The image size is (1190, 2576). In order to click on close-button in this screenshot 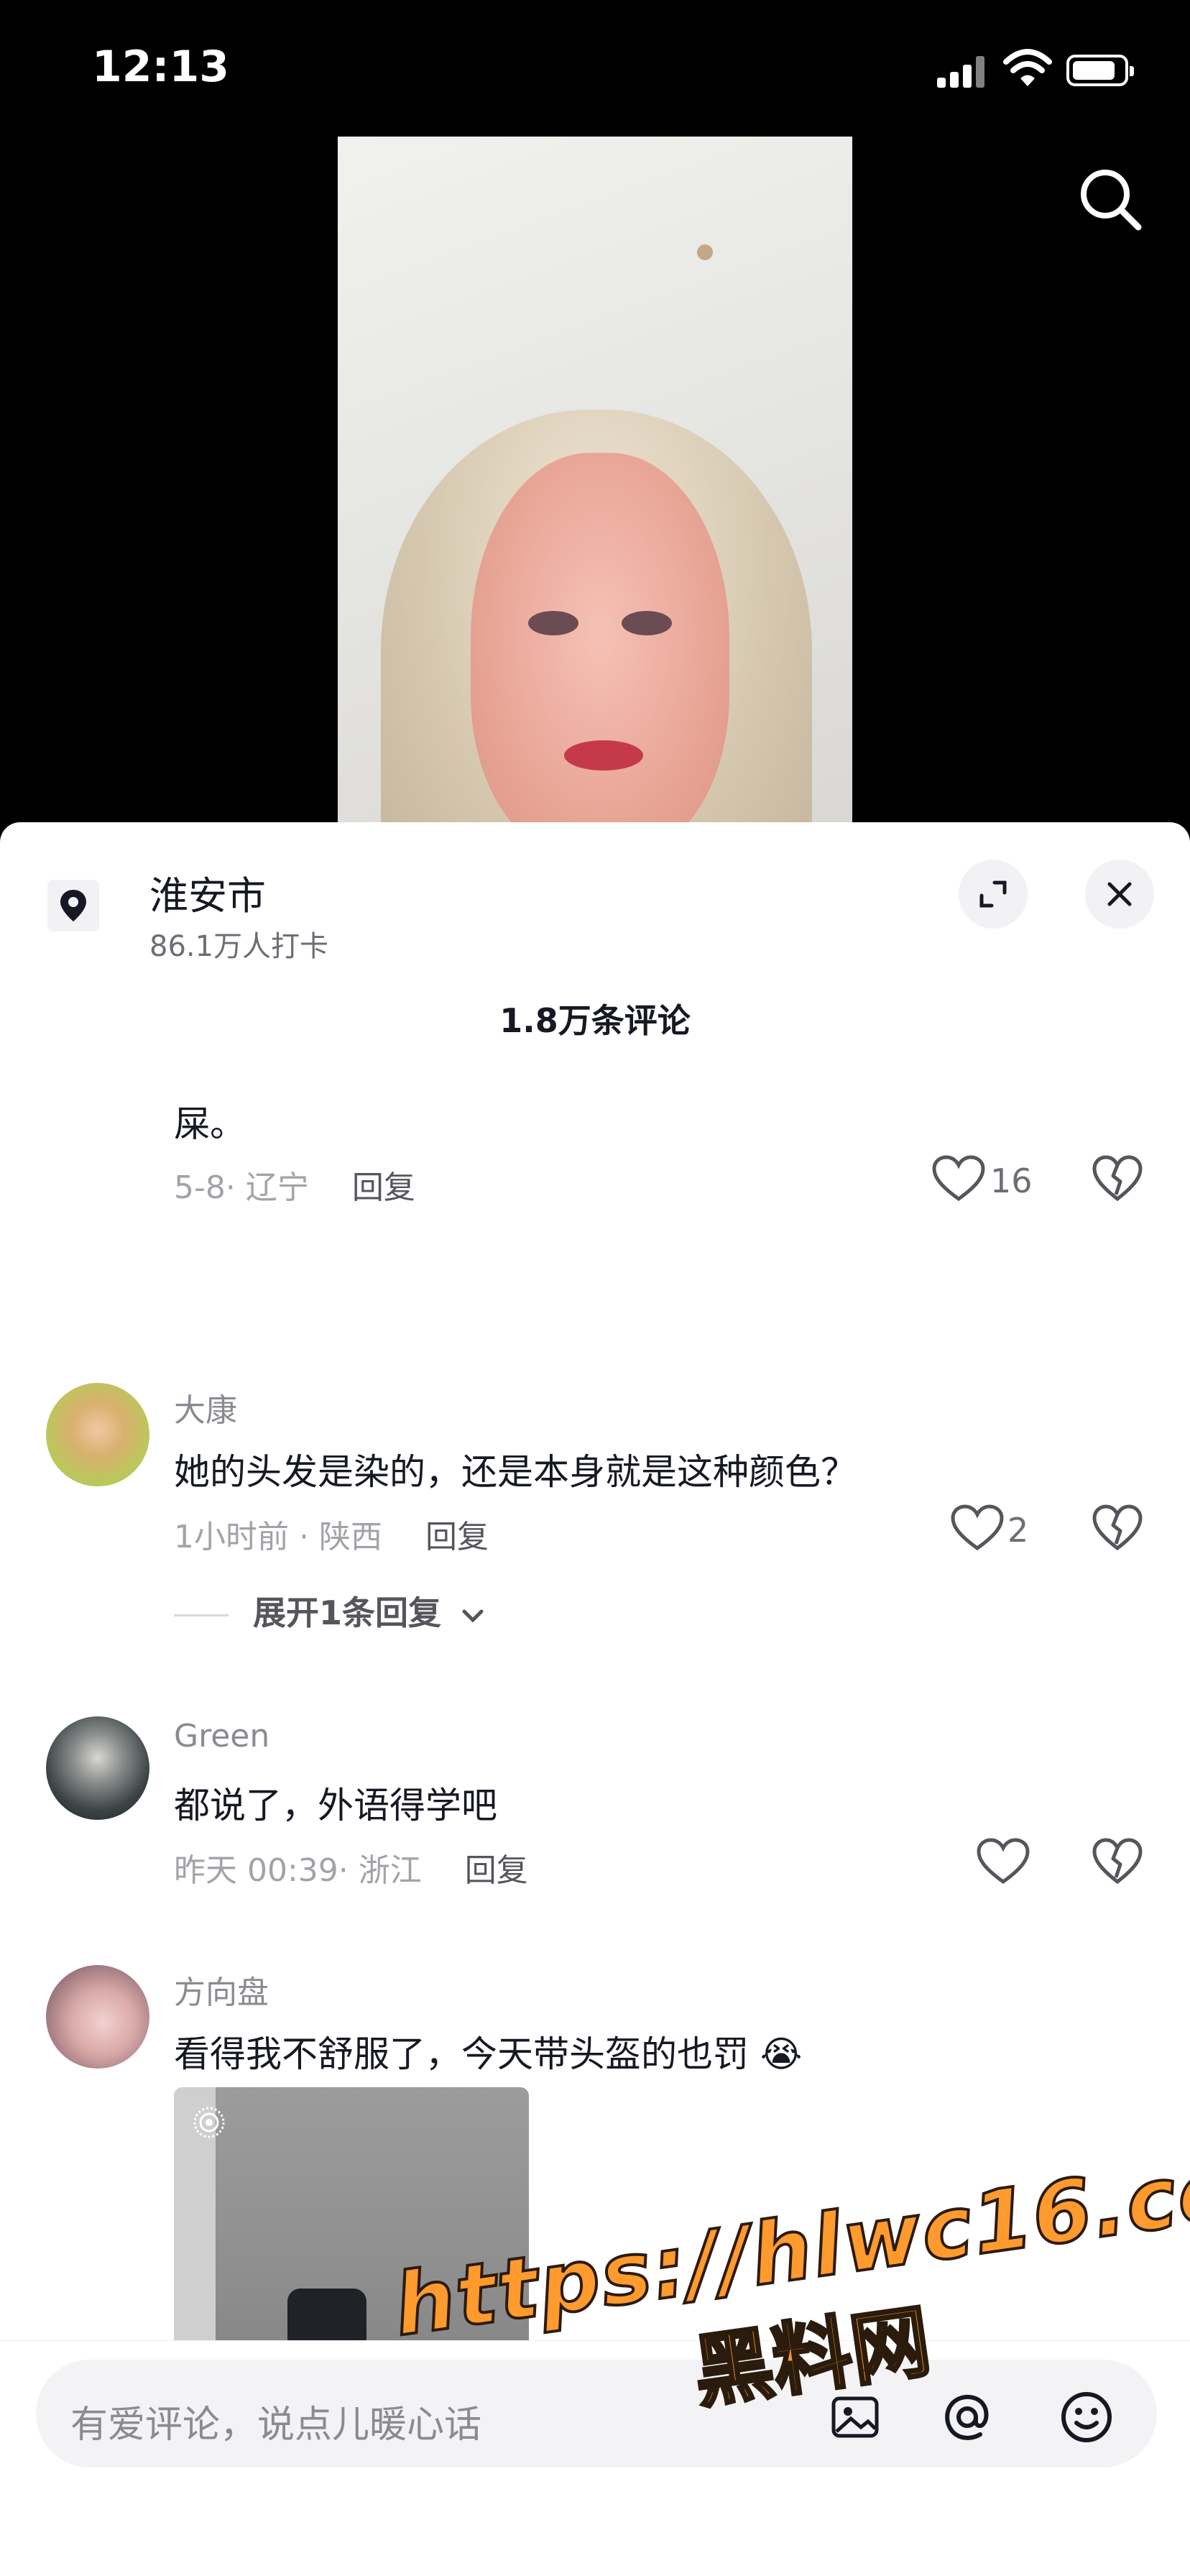, I will do `click(1119, 894)`.